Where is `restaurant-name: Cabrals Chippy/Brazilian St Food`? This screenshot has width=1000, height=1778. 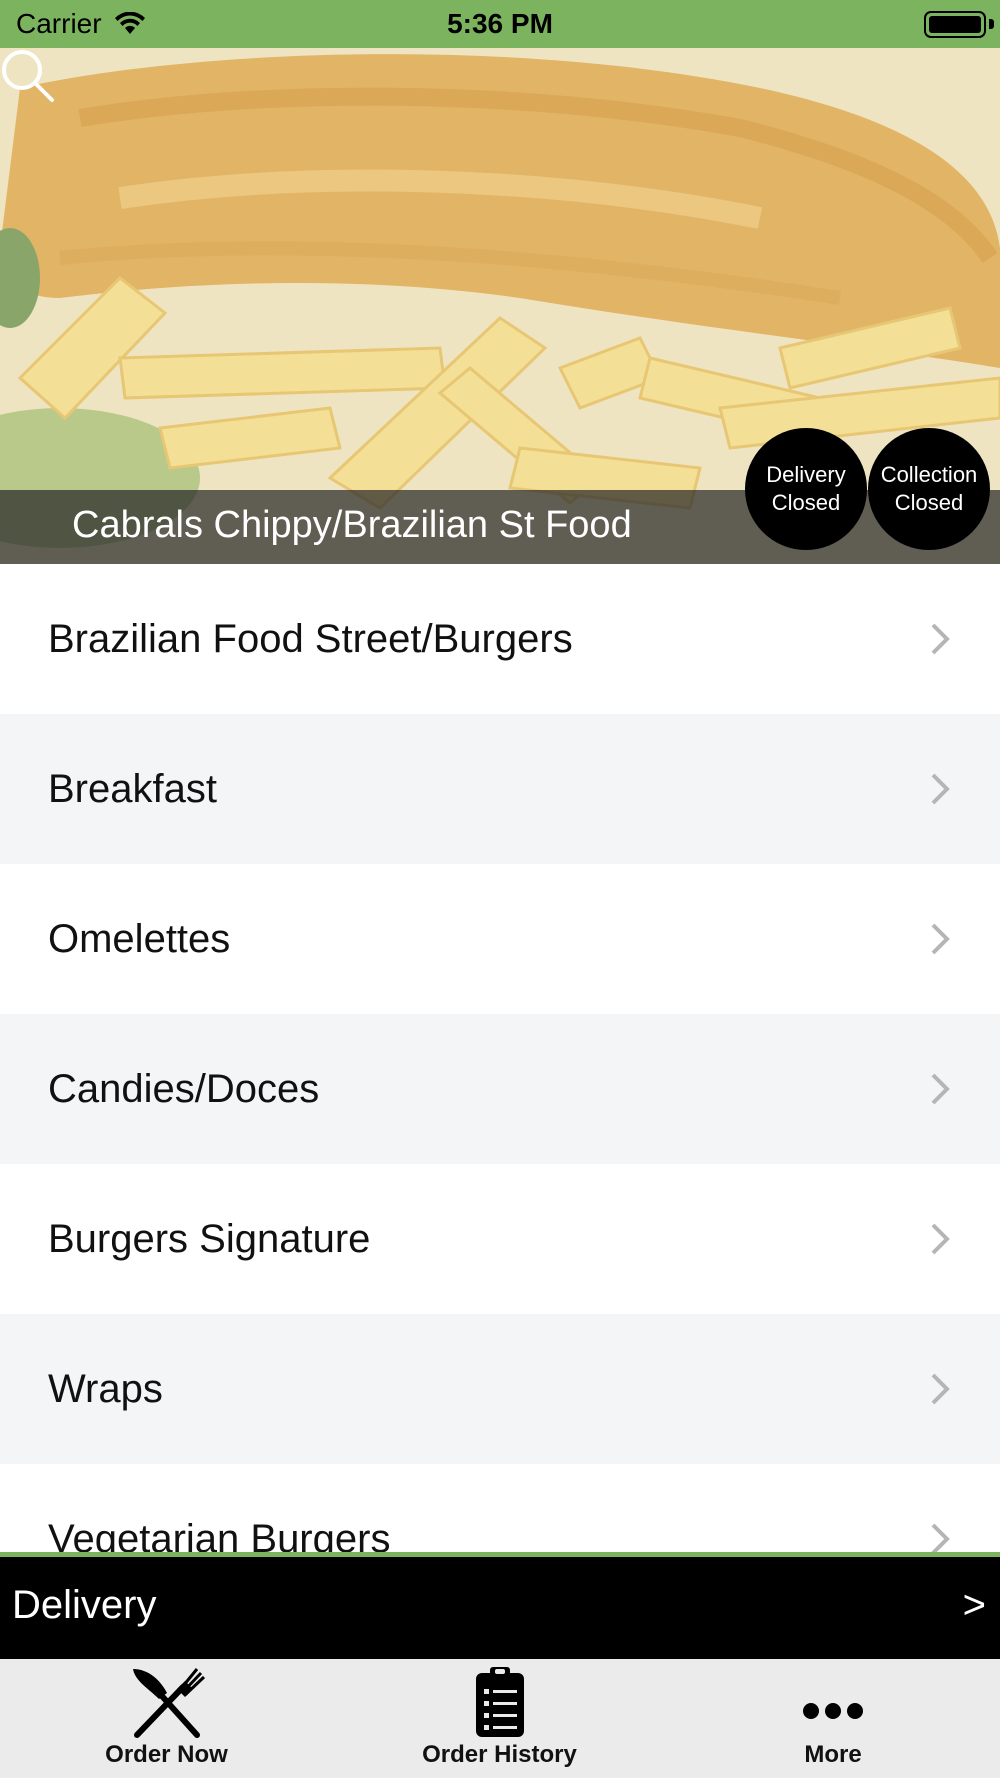
restaurant-name: Cabrals Chippy/Brazilian St Food is located at coordinates (352, 525).